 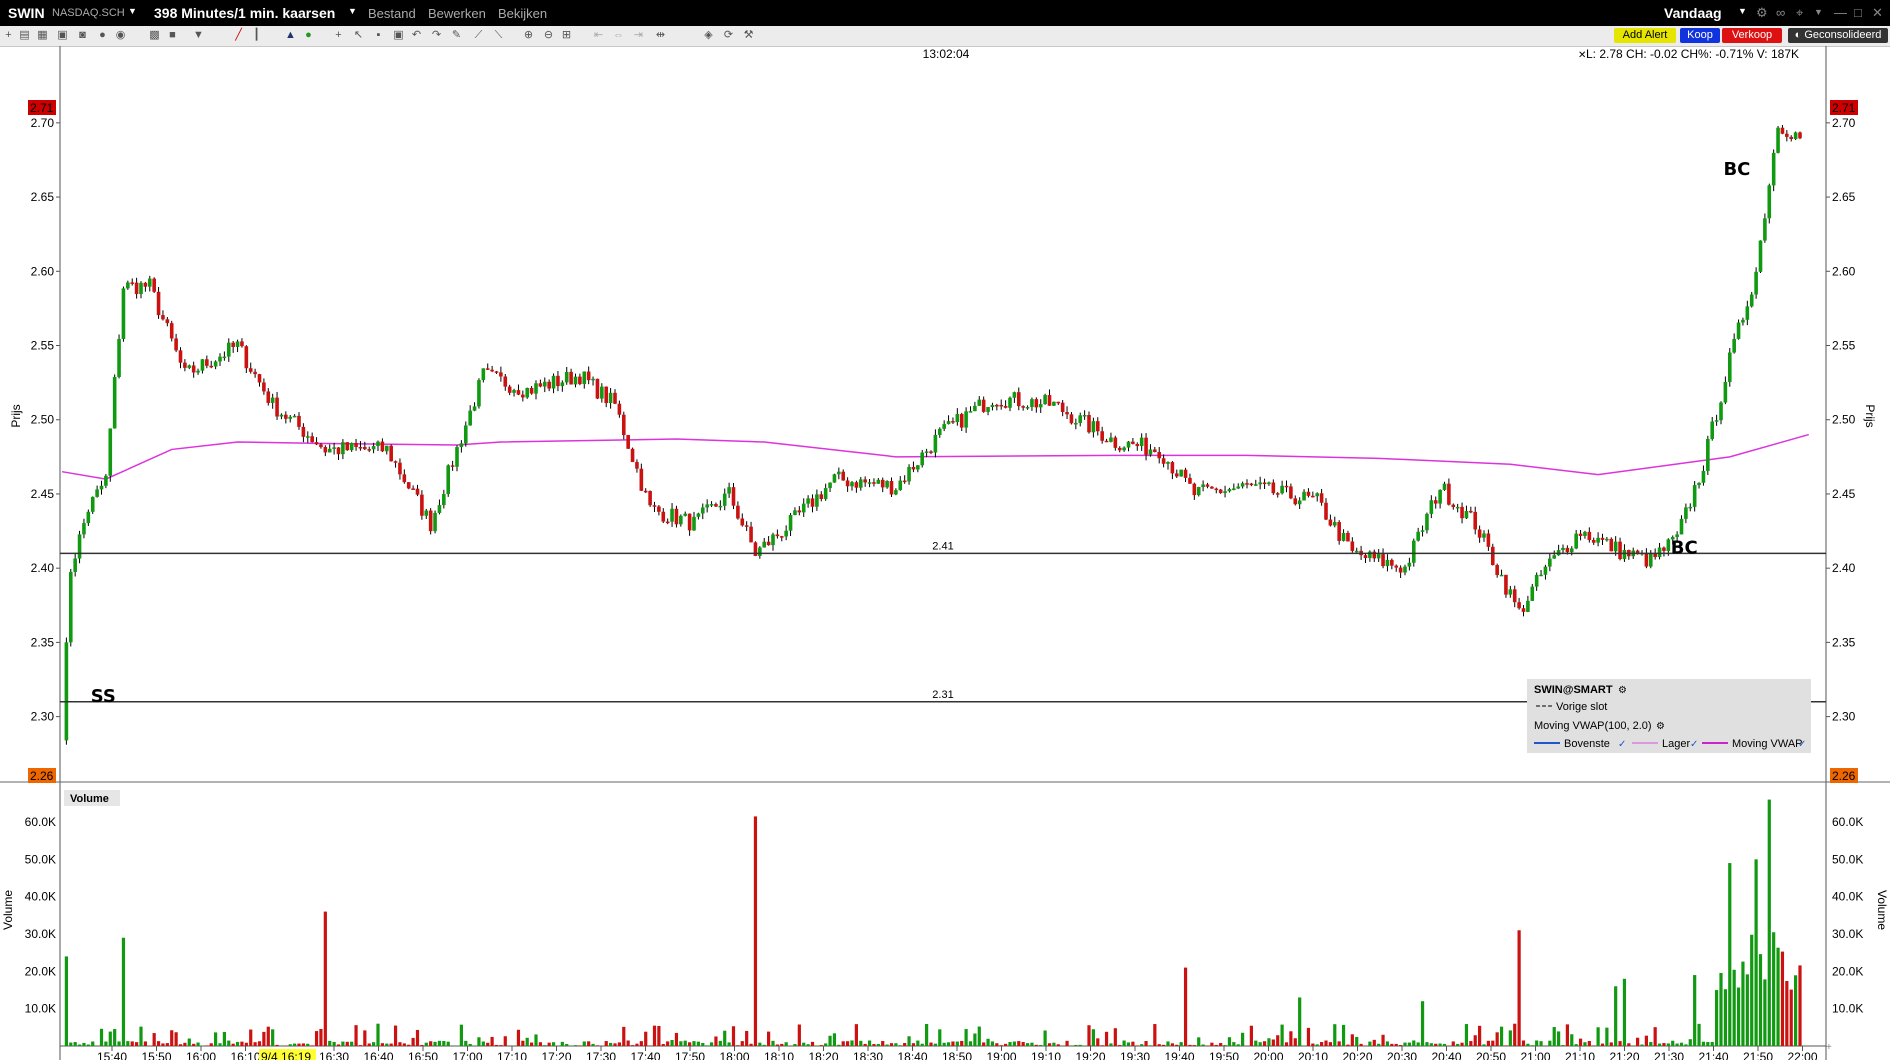 What do you see at coordinates (1829, 1047) in the screenshot?
I see `plus-icon: +` at bounding box center [1829, 1047].